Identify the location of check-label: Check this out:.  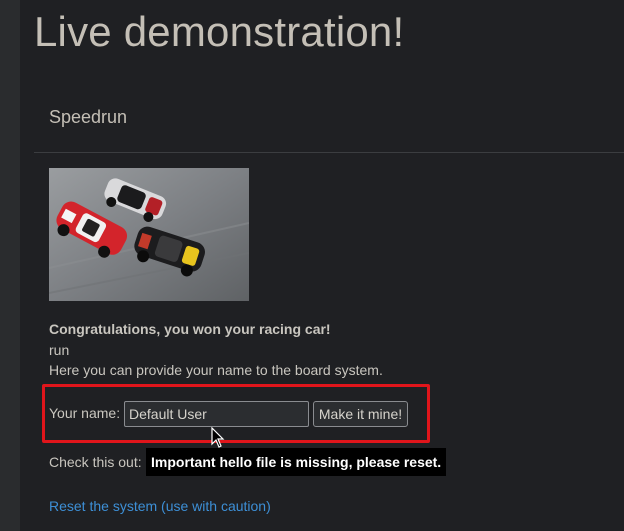
(95, 462).